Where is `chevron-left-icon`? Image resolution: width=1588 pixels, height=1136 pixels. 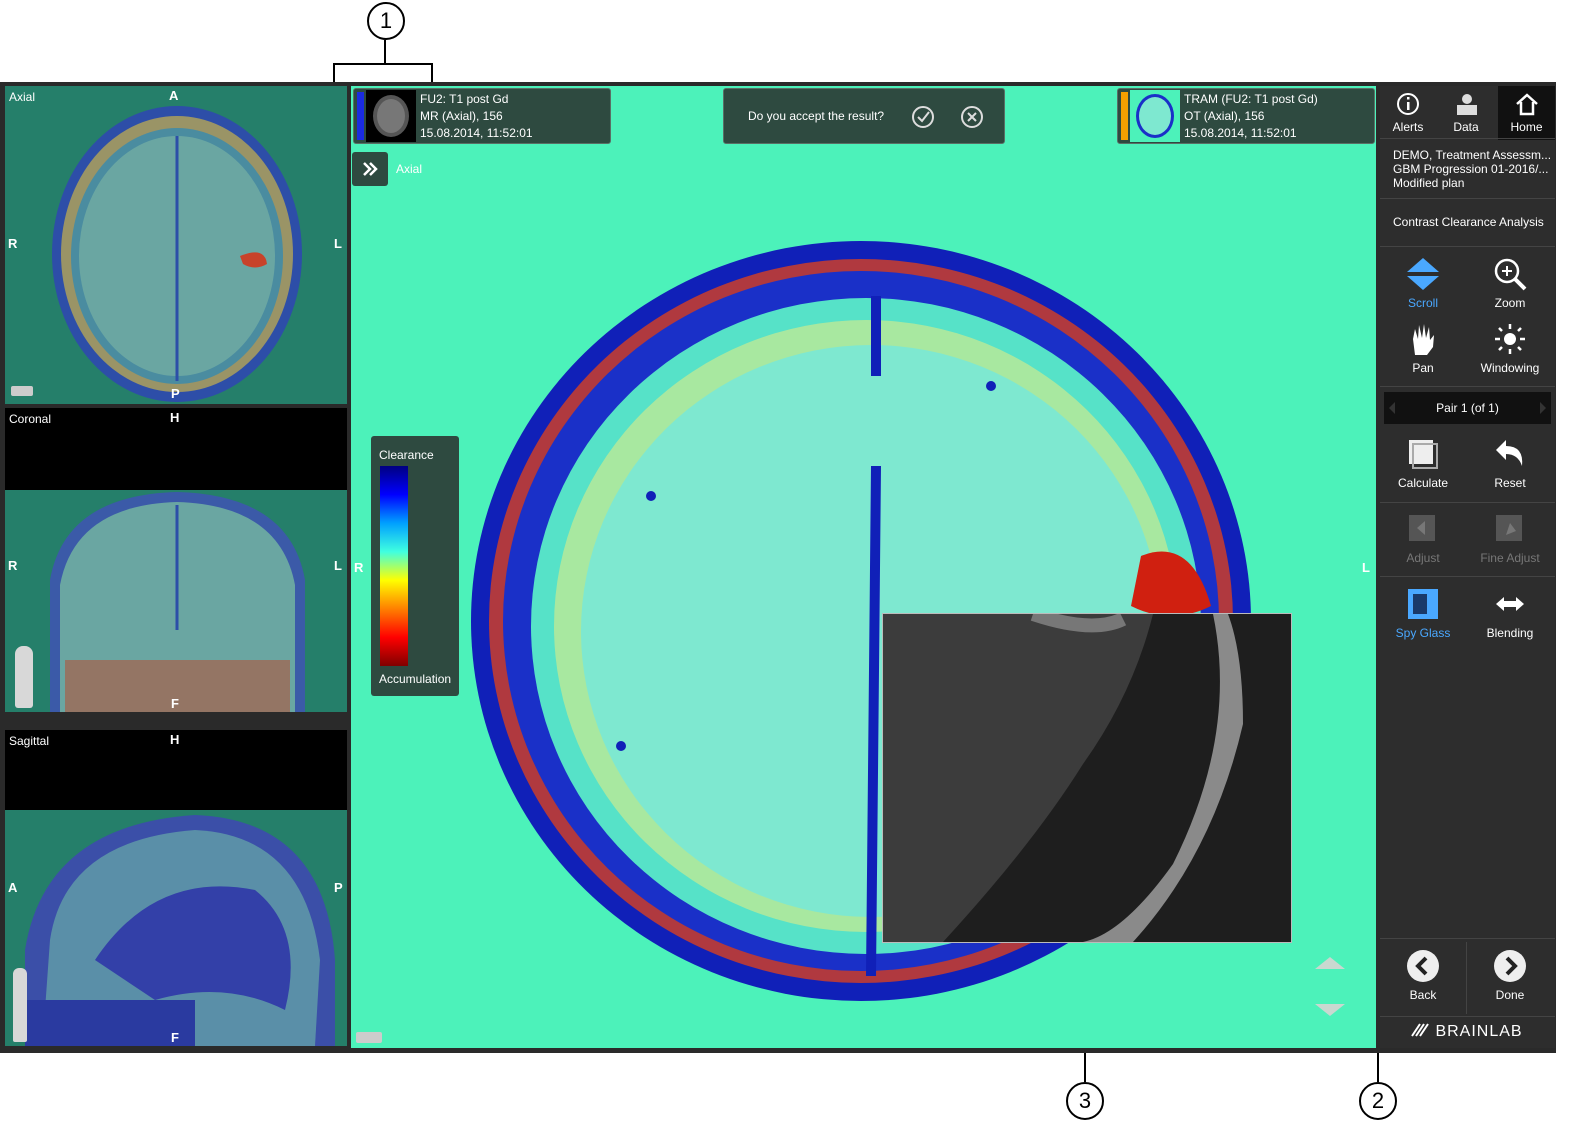
chevron-left-icon is located at coordinates (1392, 408).